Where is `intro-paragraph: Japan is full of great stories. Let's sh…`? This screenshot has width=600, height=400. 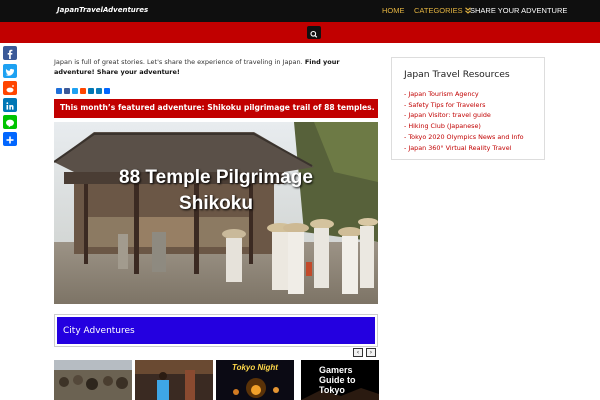
intro-paragraph: Japan is full of great stories. Let's sh… is located at coordinates (216, 67).